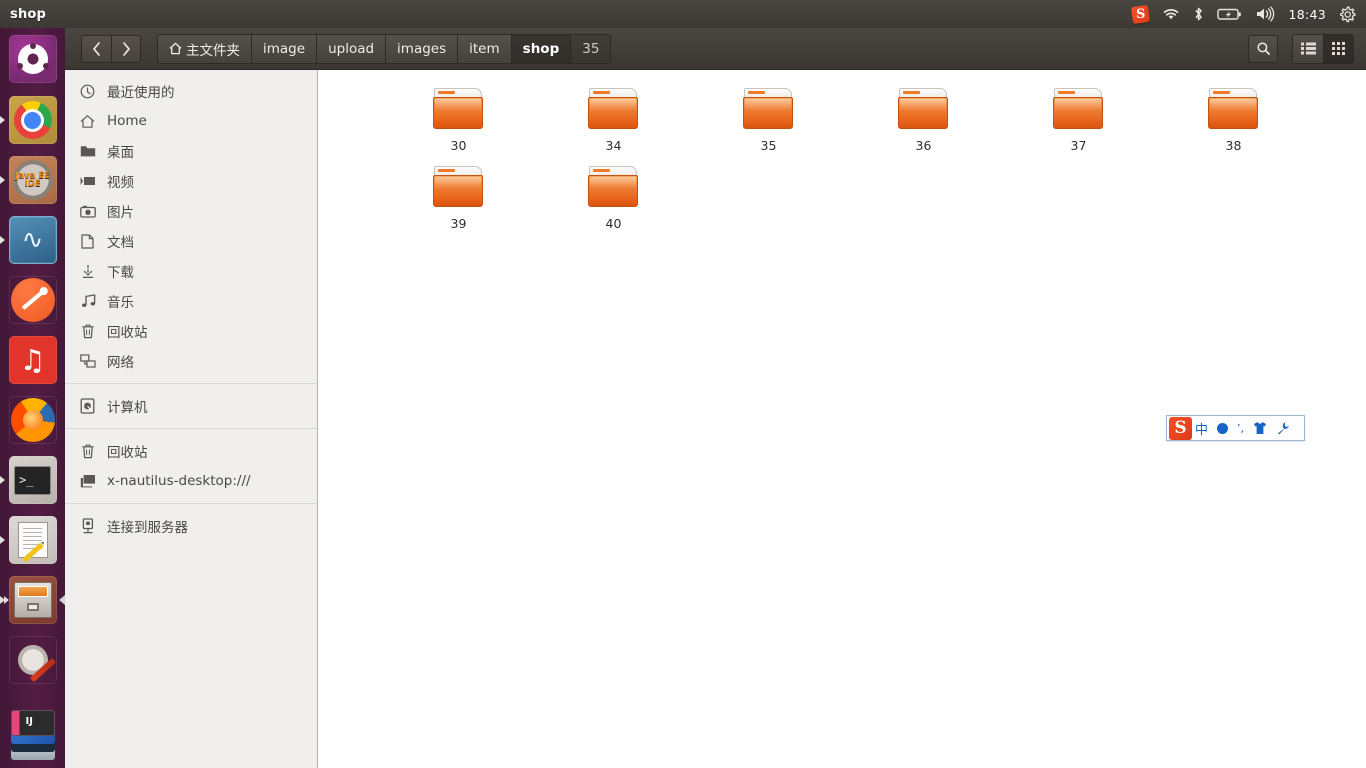 Image resolution: width=1366 pixels, height=768 pixels. What do you see at coordinates (1265, 14) in the screenshot?
I see `volume-icon` at bounding box center [1265, 14].